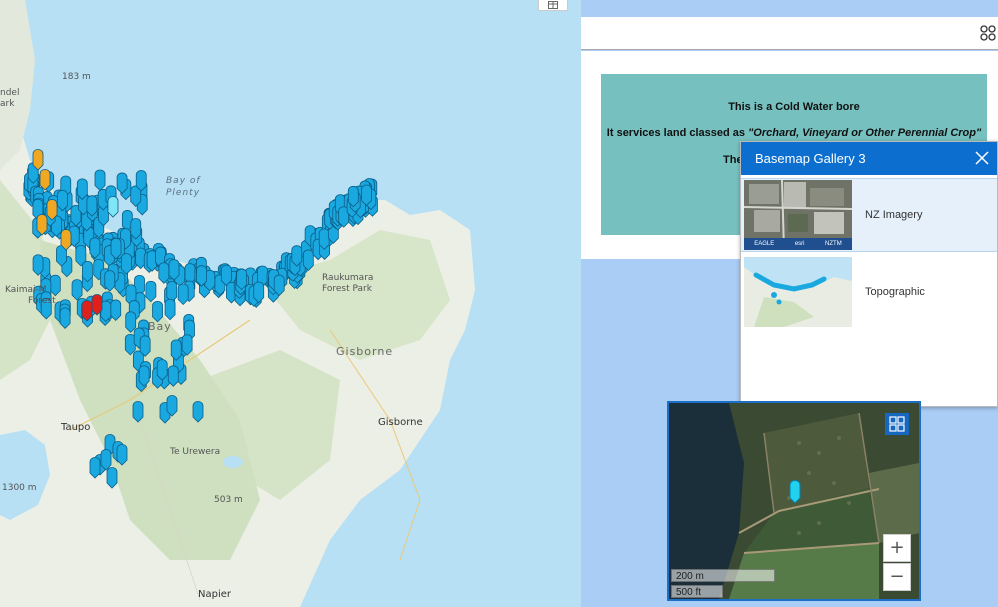  What do you see at coordinates (897, 548) in the screenshot?
I see `zoom-in-button: +` at bounding box center [897, 548].